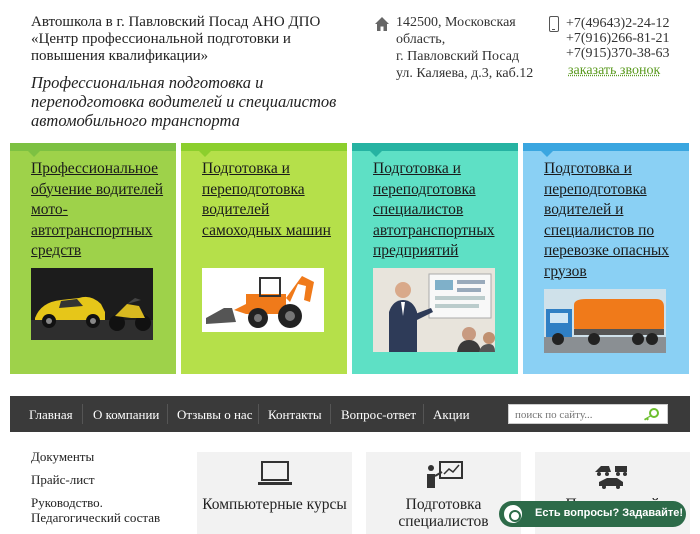 The width and height of the screenshot is (700, 534). Describe the element at coordinates (434, 310) in the screenshot. I see `lecture-photo` at that location.